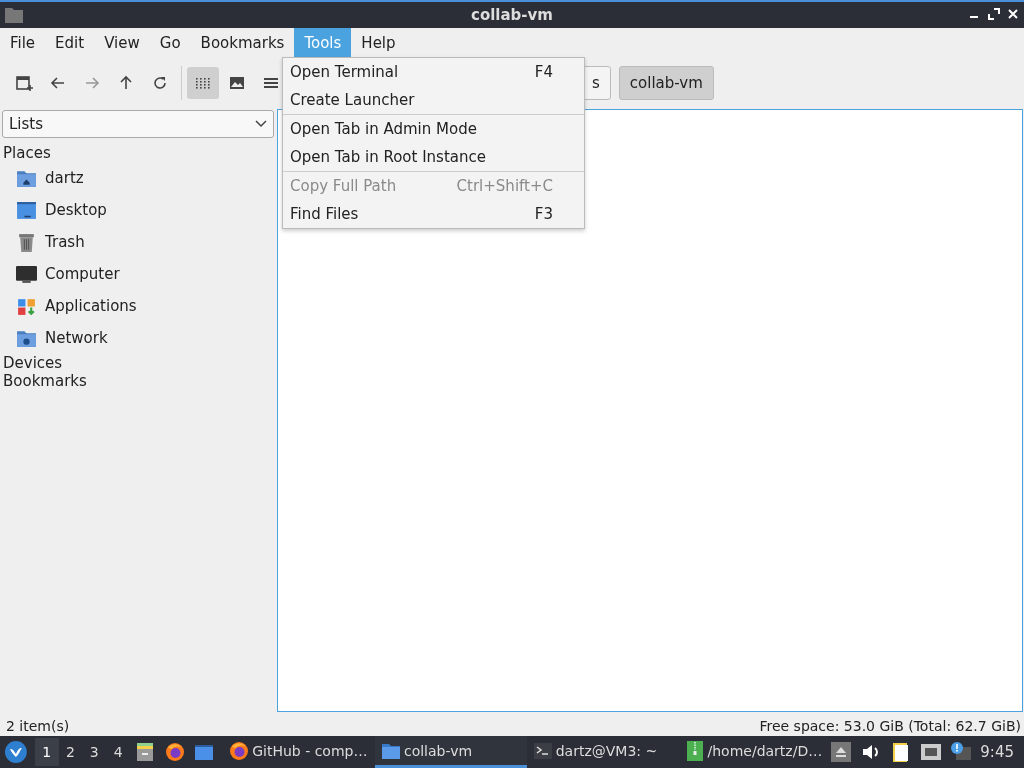 This screenshot has height=768, width=1024. What do you see at coordinates (543, 72) in the screenshot?
I see `shortcut-label: F4` at bounding box center [543, 72].